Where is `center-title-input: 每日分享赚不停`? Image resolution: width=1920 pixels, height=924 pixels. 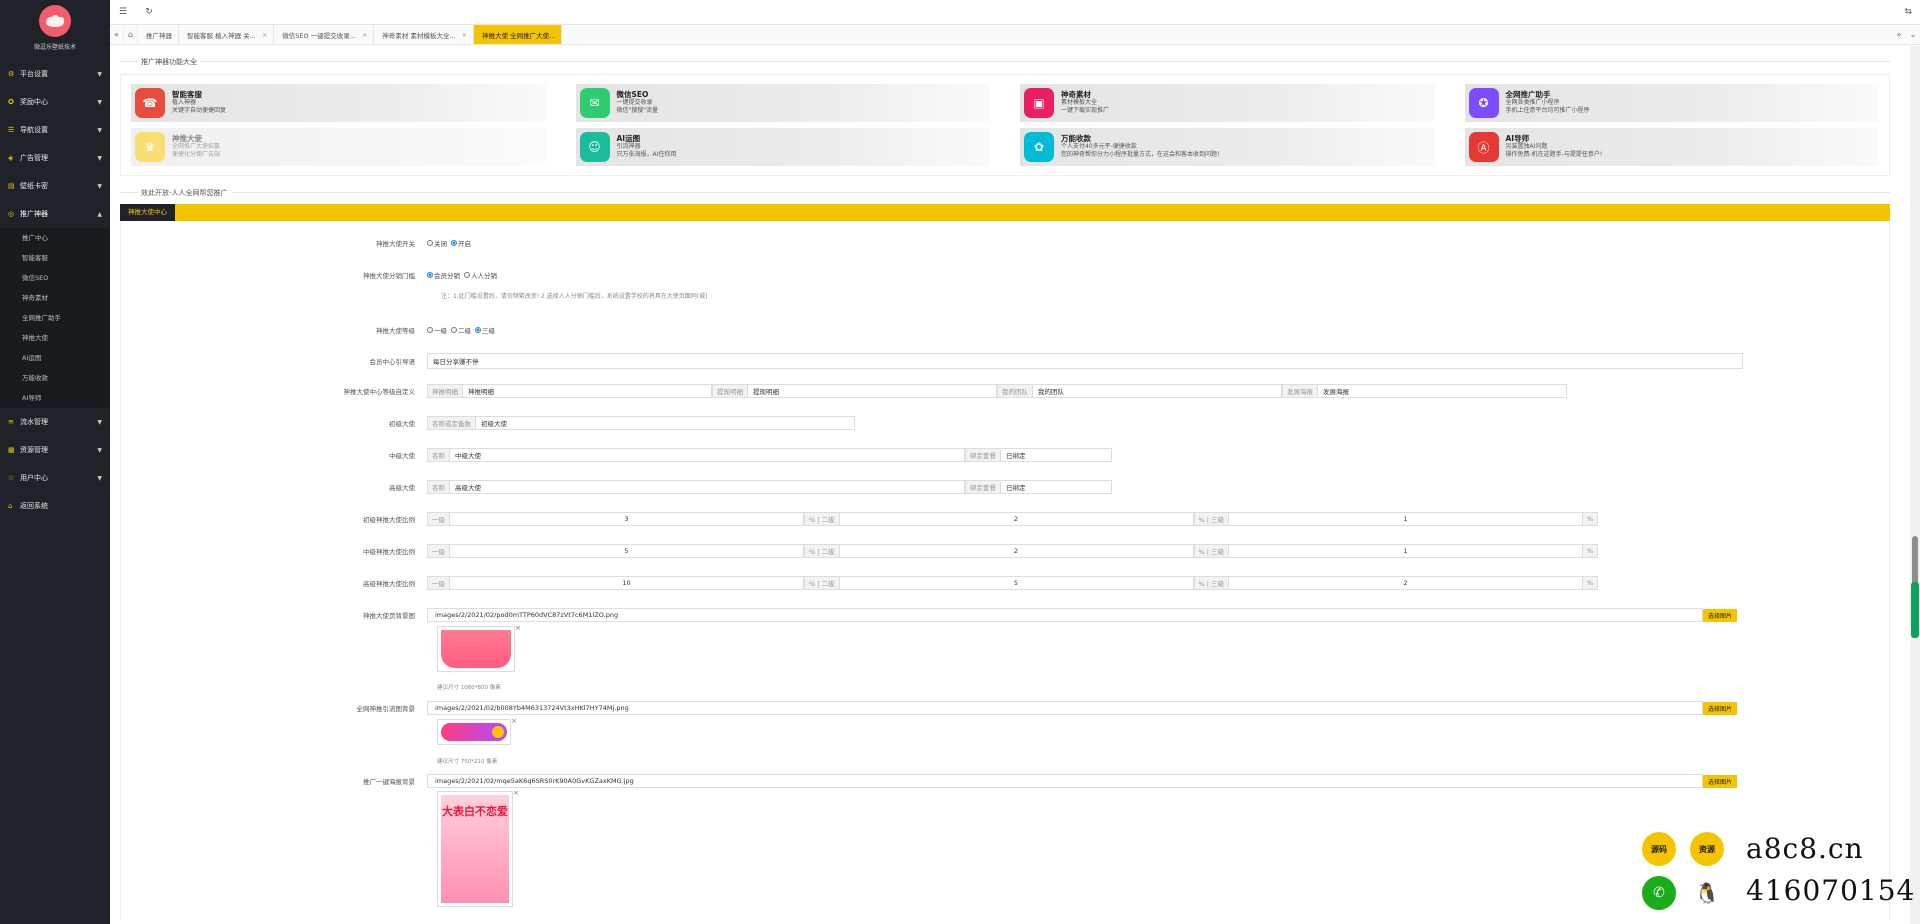 center-title-input: 每日分享赚不停 is located at coordinates (1085, 361).